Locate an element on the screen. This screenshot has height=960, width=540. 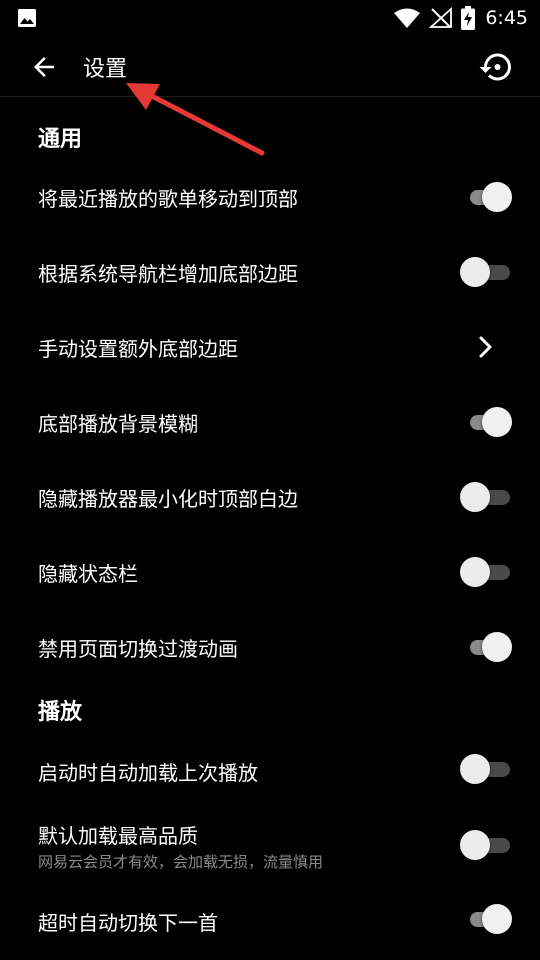
section-header-playback: 播放 is located at coordinates (60, 712).